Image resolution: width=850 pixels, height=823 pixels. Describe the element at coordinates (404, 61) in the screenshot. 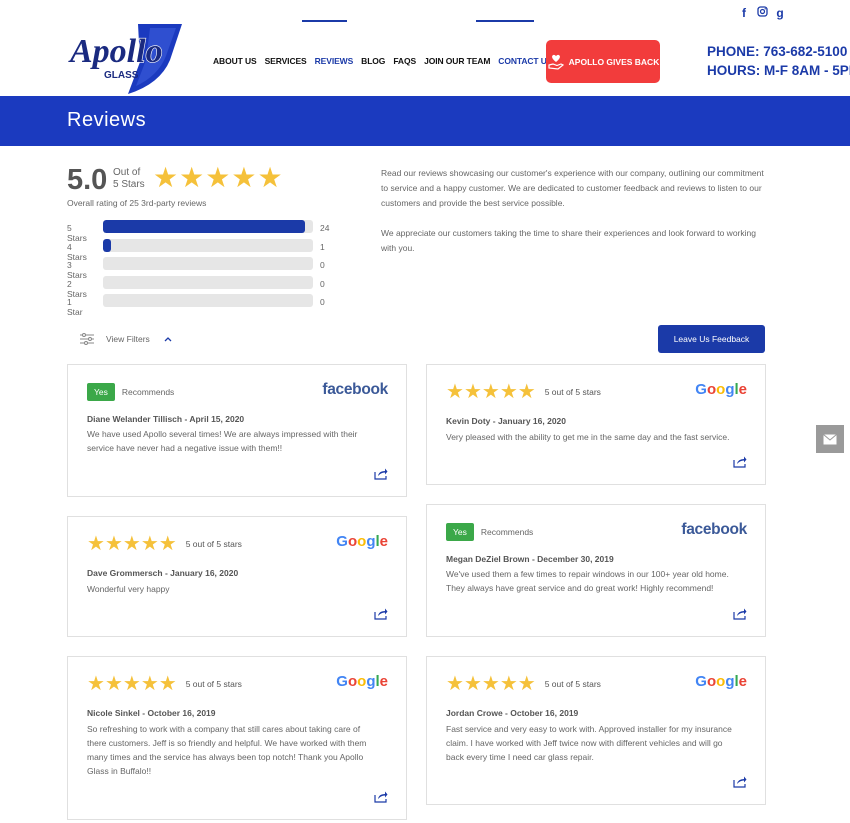

I see `nav-faqs: FAQS` at that location.